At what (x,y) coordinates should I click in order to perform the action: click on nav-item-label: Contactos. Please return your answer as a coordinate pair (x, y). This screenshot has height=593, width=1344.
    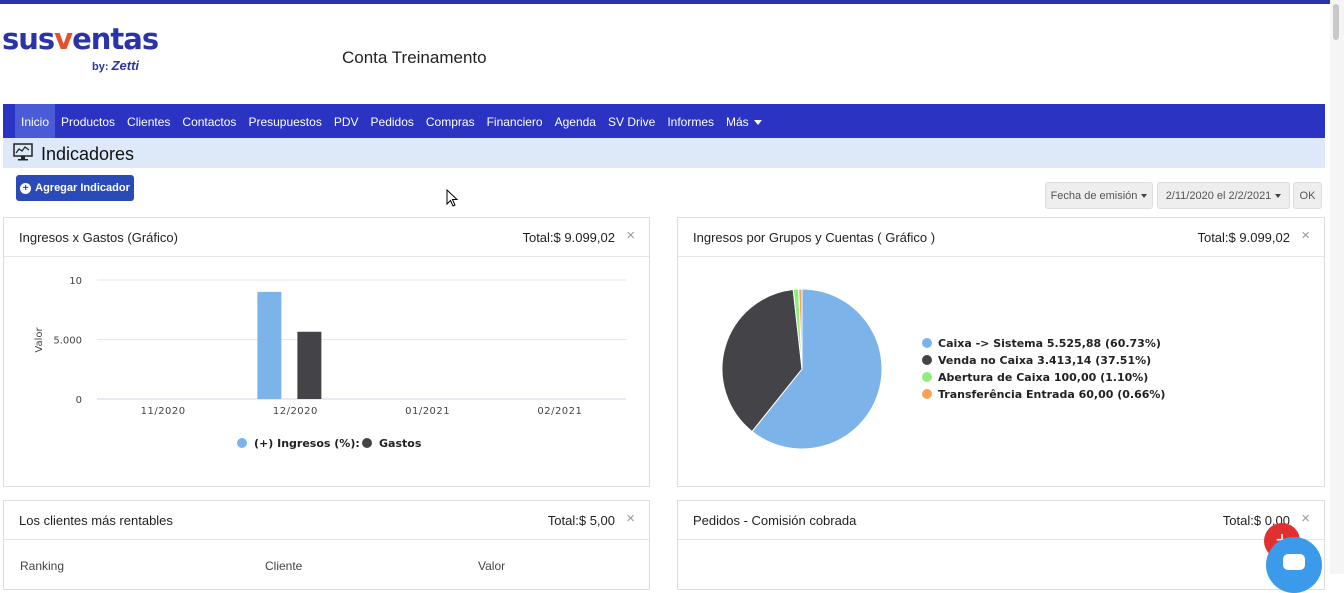
    Looking at the image, I should click on (209, 122).